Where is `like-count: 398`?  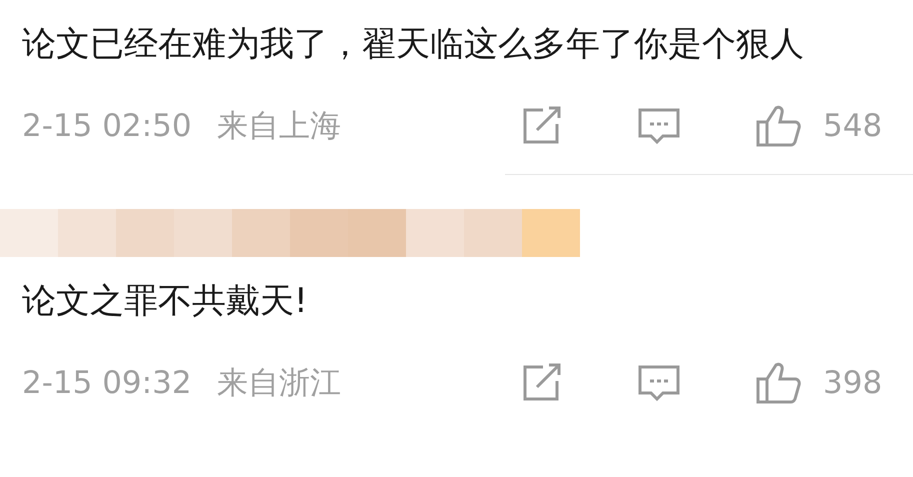 like-count: 398 is located at coordinates (852, 383).